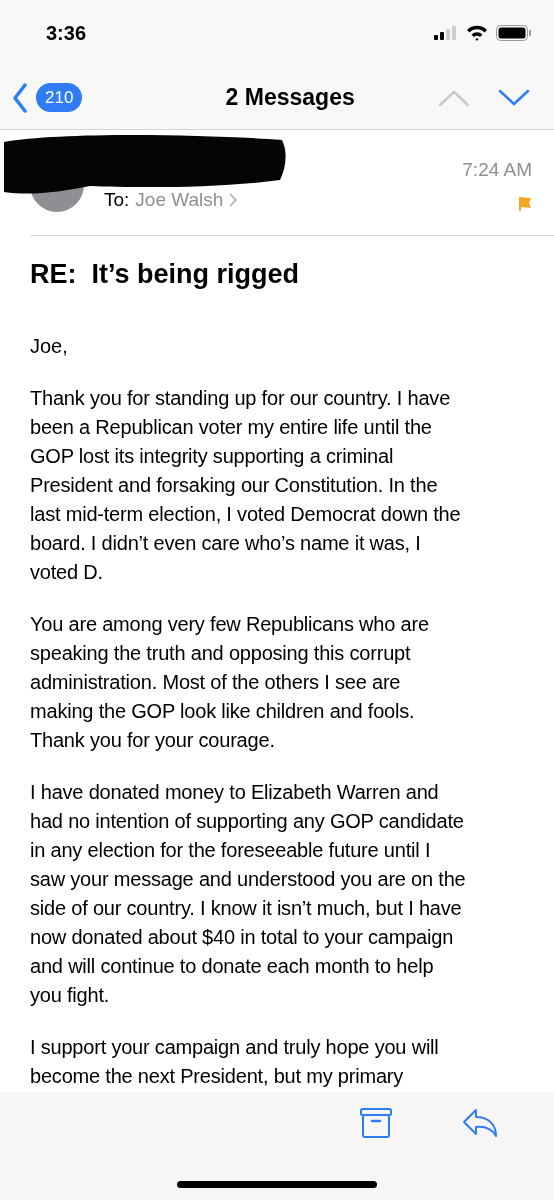  What do you see at coordinates (248, 894) in the screenshot?
I see `message-paragraph: I have donated money to Elizabeth Warren and had no intention of supporting any GOP candidate in any election for the foreseeable future until I saw your message and understood you are on the side of our country. I know it isn’t much, but I have now donated about $40 in total to your campaign and will continue to donate each month to help you fight.` at bounding box center [248, 894].